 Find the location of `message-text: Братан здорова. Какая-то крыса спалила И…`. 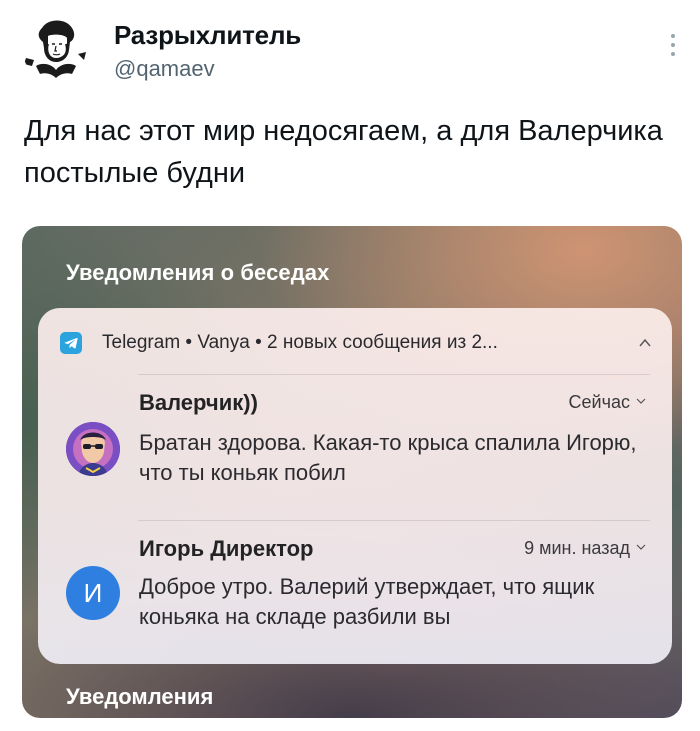

message-text: Братан здорова. Какая-то крыса спалила И… is located at coordinates (388, 457).